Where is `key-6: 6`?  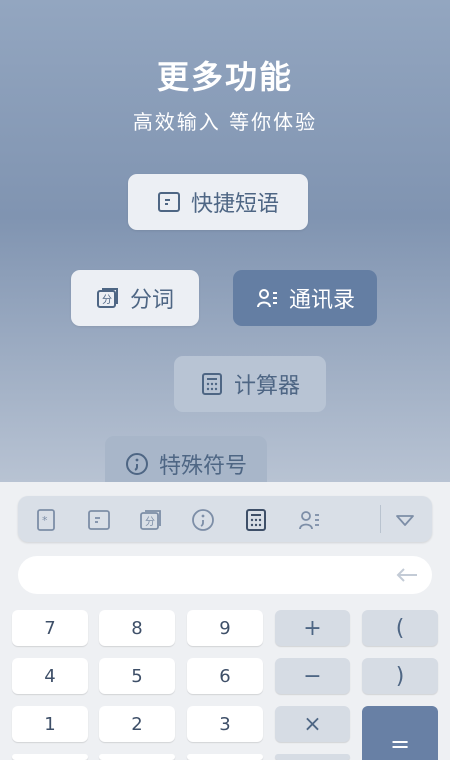
key-6: 6 is located at coordinates (225, 676).